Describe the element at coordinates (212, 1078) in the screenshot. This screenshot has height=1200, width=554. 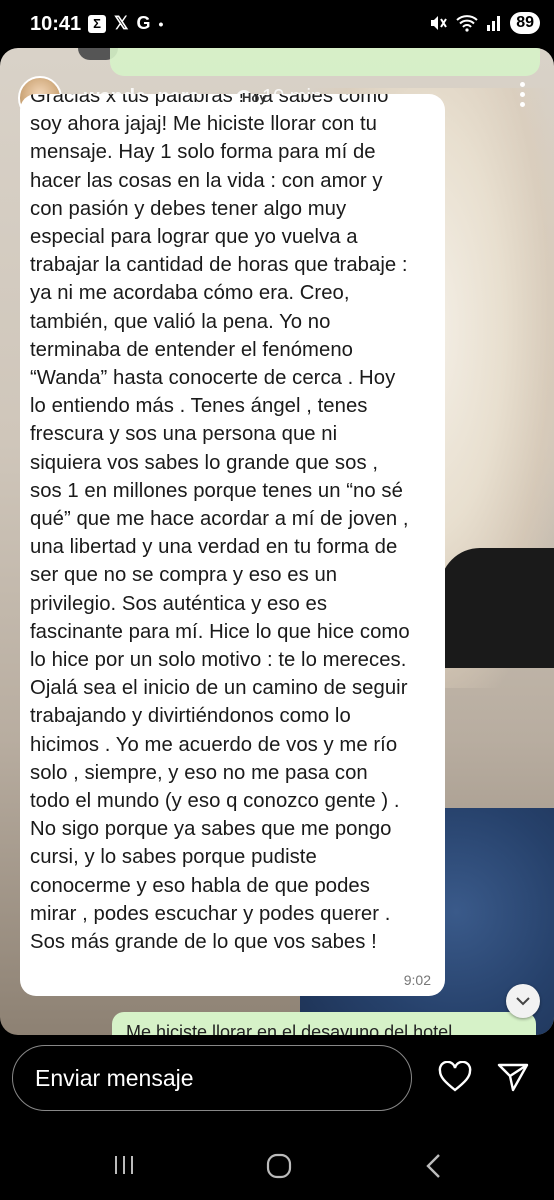
I see `send-message-input: Enviar mensaje` at that location.